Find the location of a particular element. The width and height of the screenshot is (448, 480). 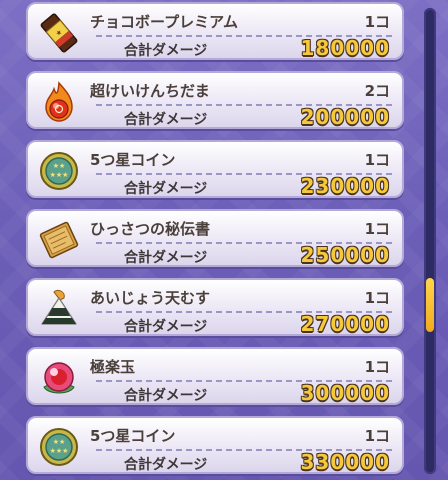

fire-orb-icon is located at coordinates (59, 102).